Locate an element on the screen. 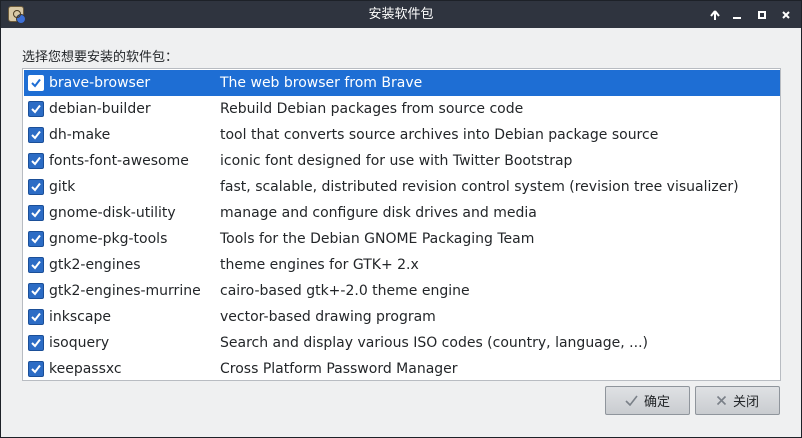 The image size is (802, 438). package-description: cairo-based gtk+-2.0 theme engine is located at coordinates (345, 291).